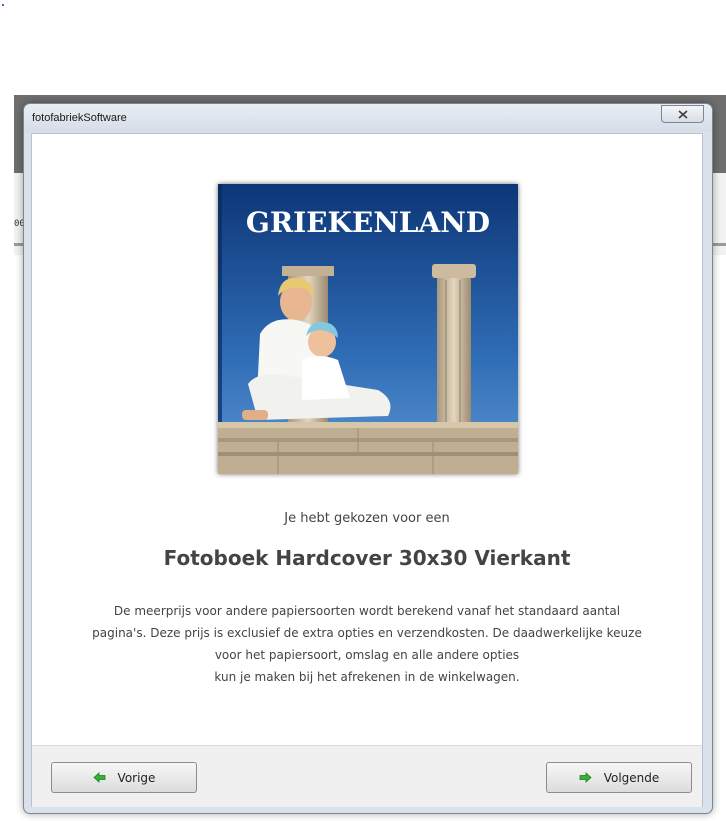 This screenshot has height=821, width=726. I want to click on window-title: fotofabriekSoftware, so click(79, 118).